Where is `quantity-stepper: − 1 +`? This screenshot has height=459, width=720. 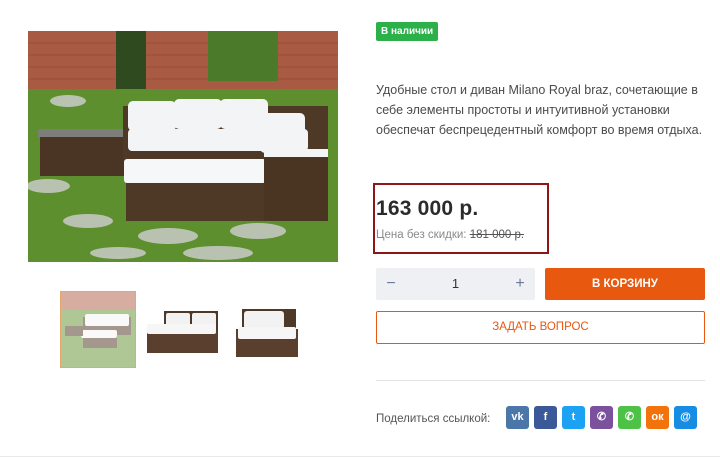 quantity-stepper: − 1 + is located at coordinates (455, 284).